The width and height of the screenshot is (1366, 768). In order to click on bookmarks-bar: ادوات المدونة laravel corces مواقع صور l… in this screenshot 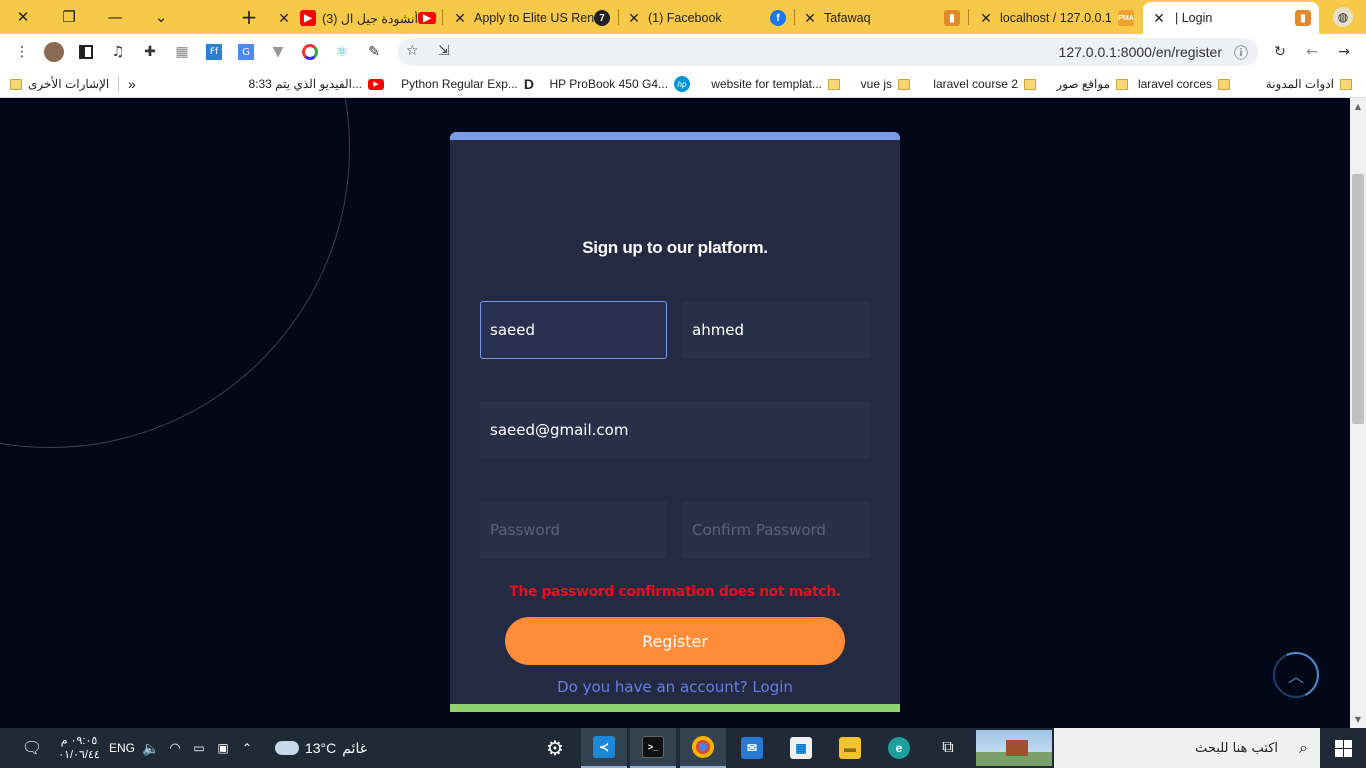, I will do `click(683, 84)`.